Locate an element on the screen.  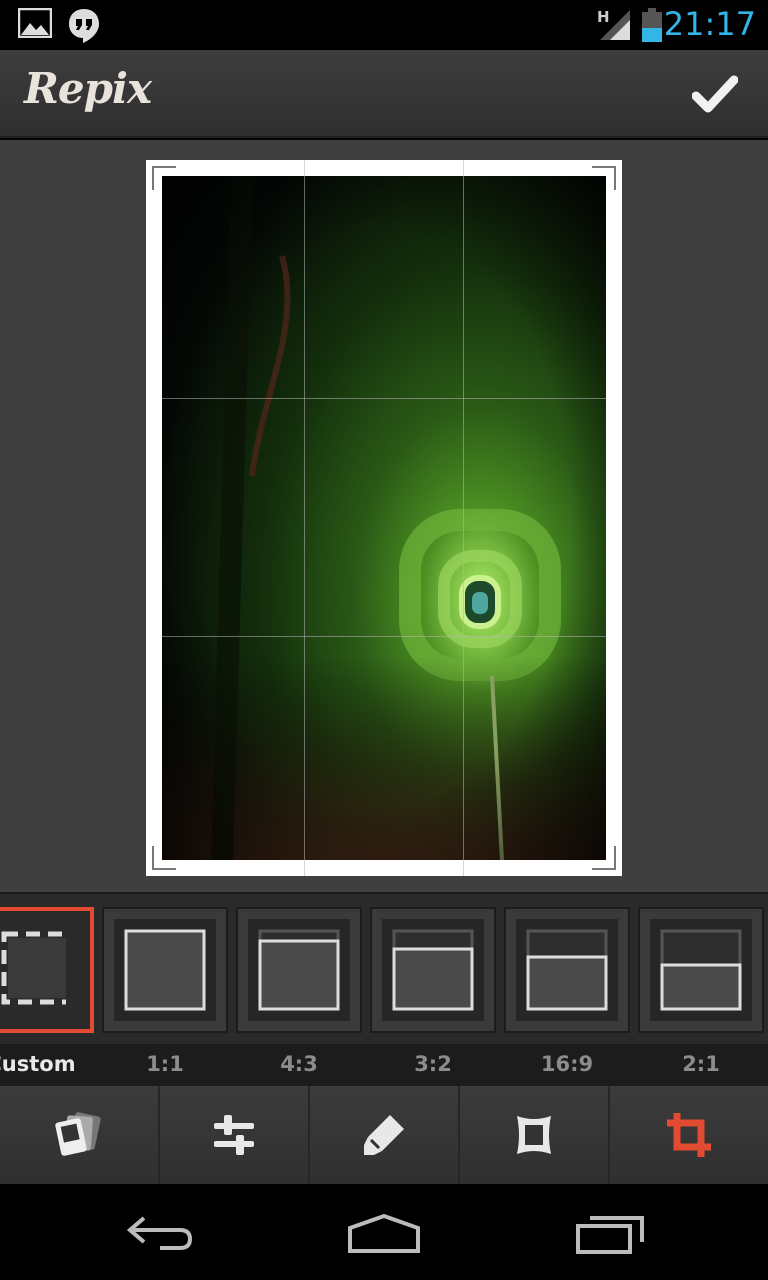
tool-crop is located at coordinates (689, 1135).